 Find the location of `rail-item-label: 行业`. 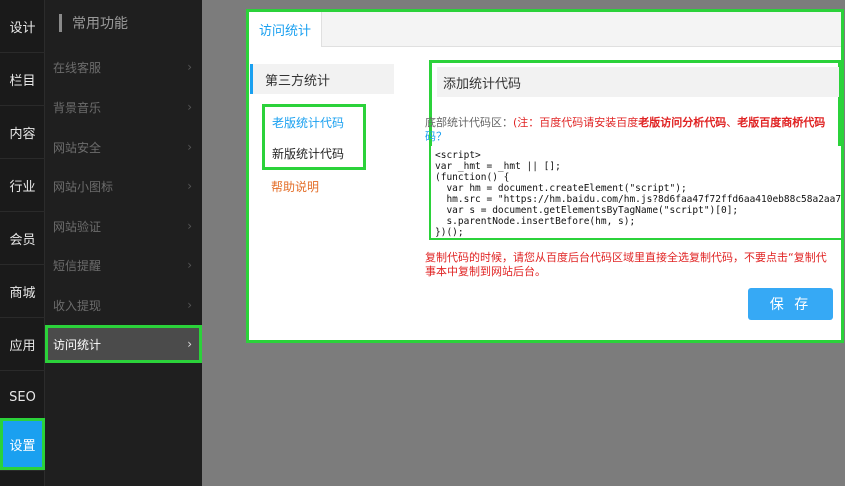

rail-item-label: 行业 is located at coordinates (22, 187).